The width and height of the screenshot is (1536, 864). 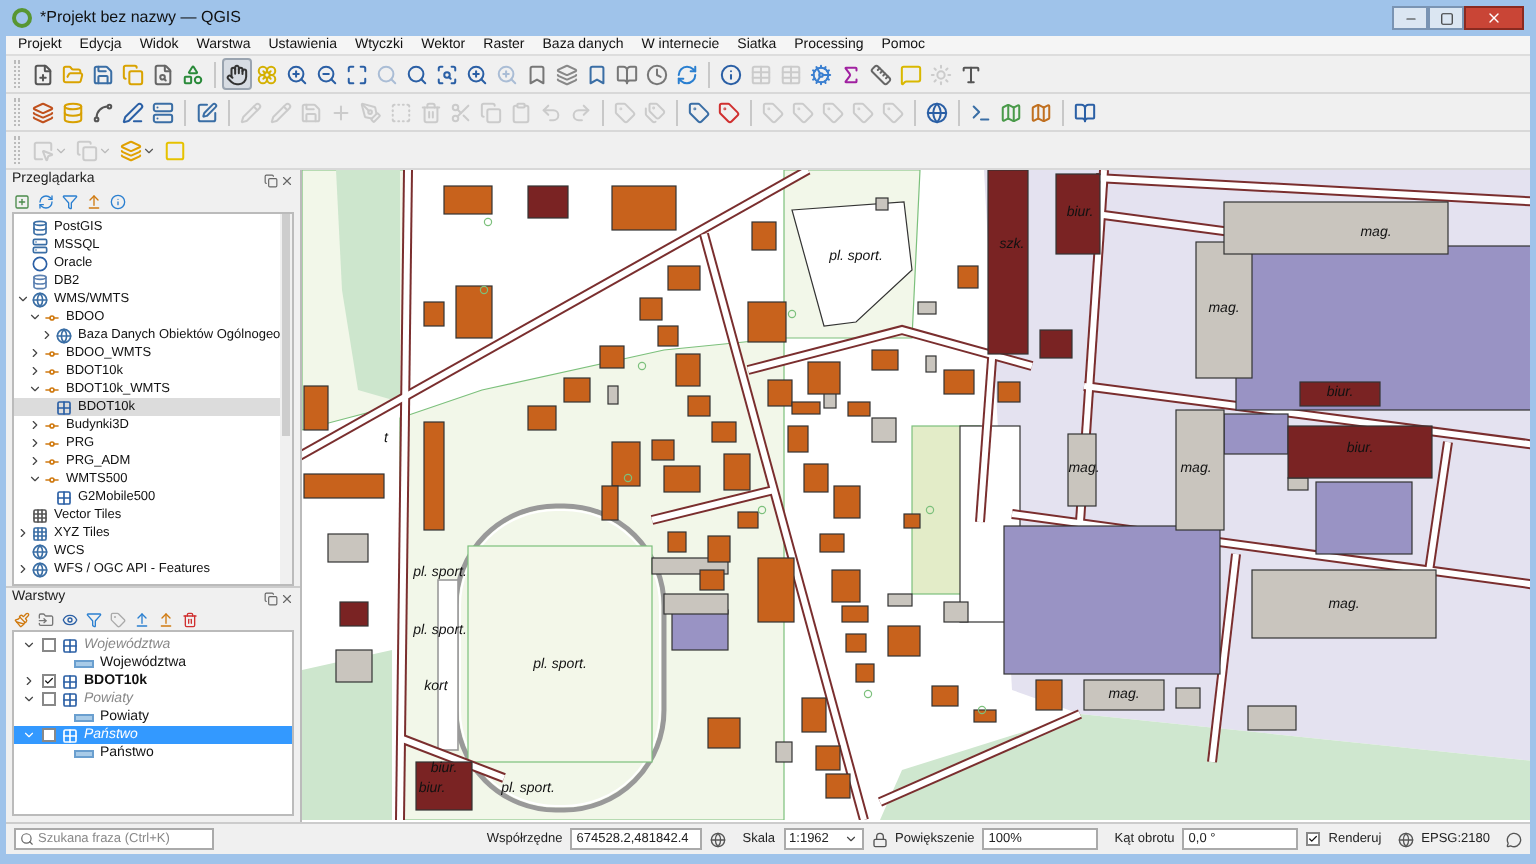 What do you see at coordinates (941, 74) in the screenshot?
I see `sun-icon` at bounding box center [941, 74].